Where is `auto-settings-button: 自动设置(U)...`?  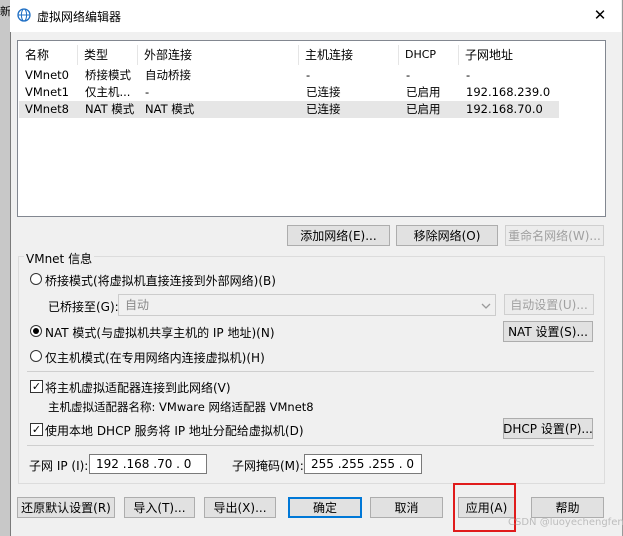
auto-settings-button: 自动设置(U)... is located at coordinates (549, 304).